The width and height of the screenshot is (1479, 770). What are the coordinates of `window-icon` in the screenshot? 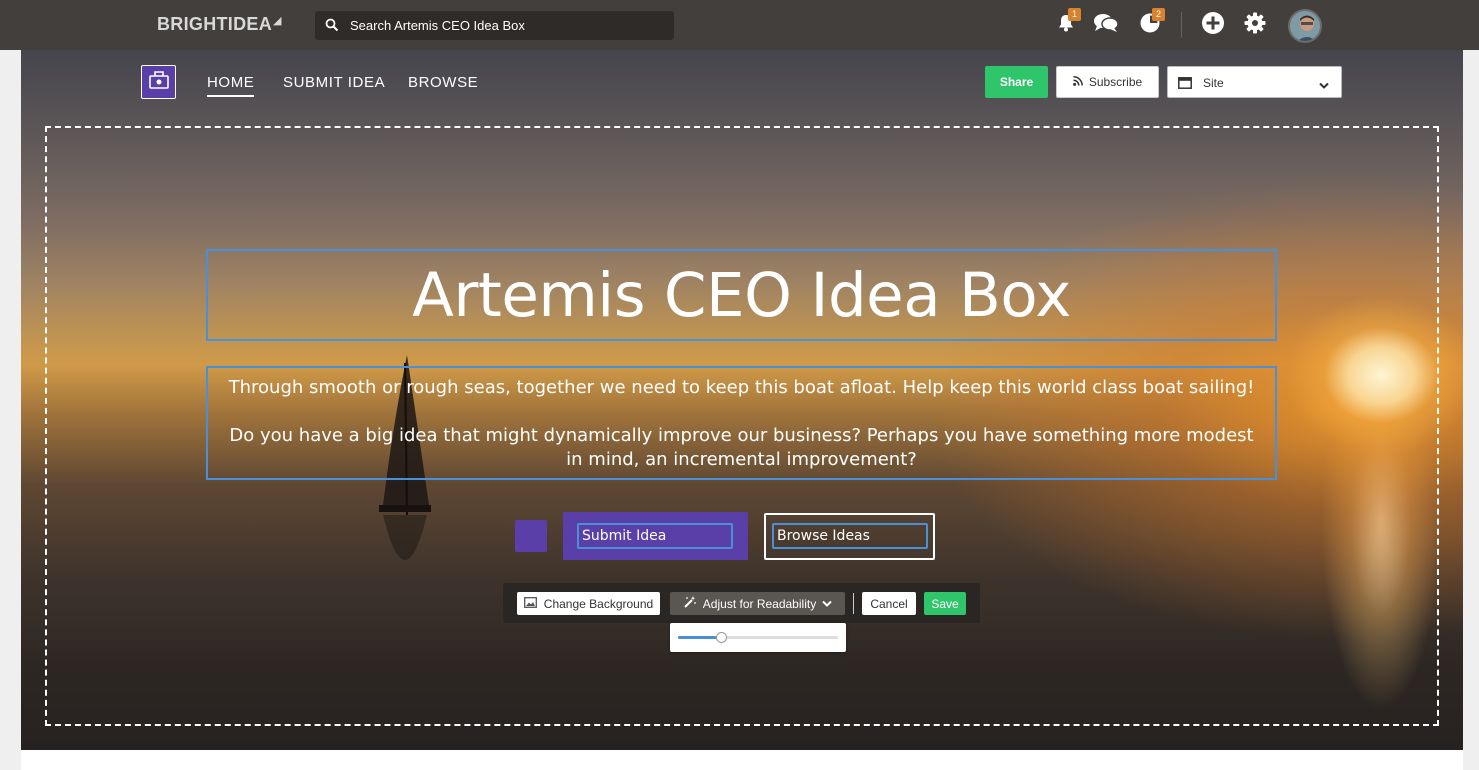 It's located at (1185, 85).